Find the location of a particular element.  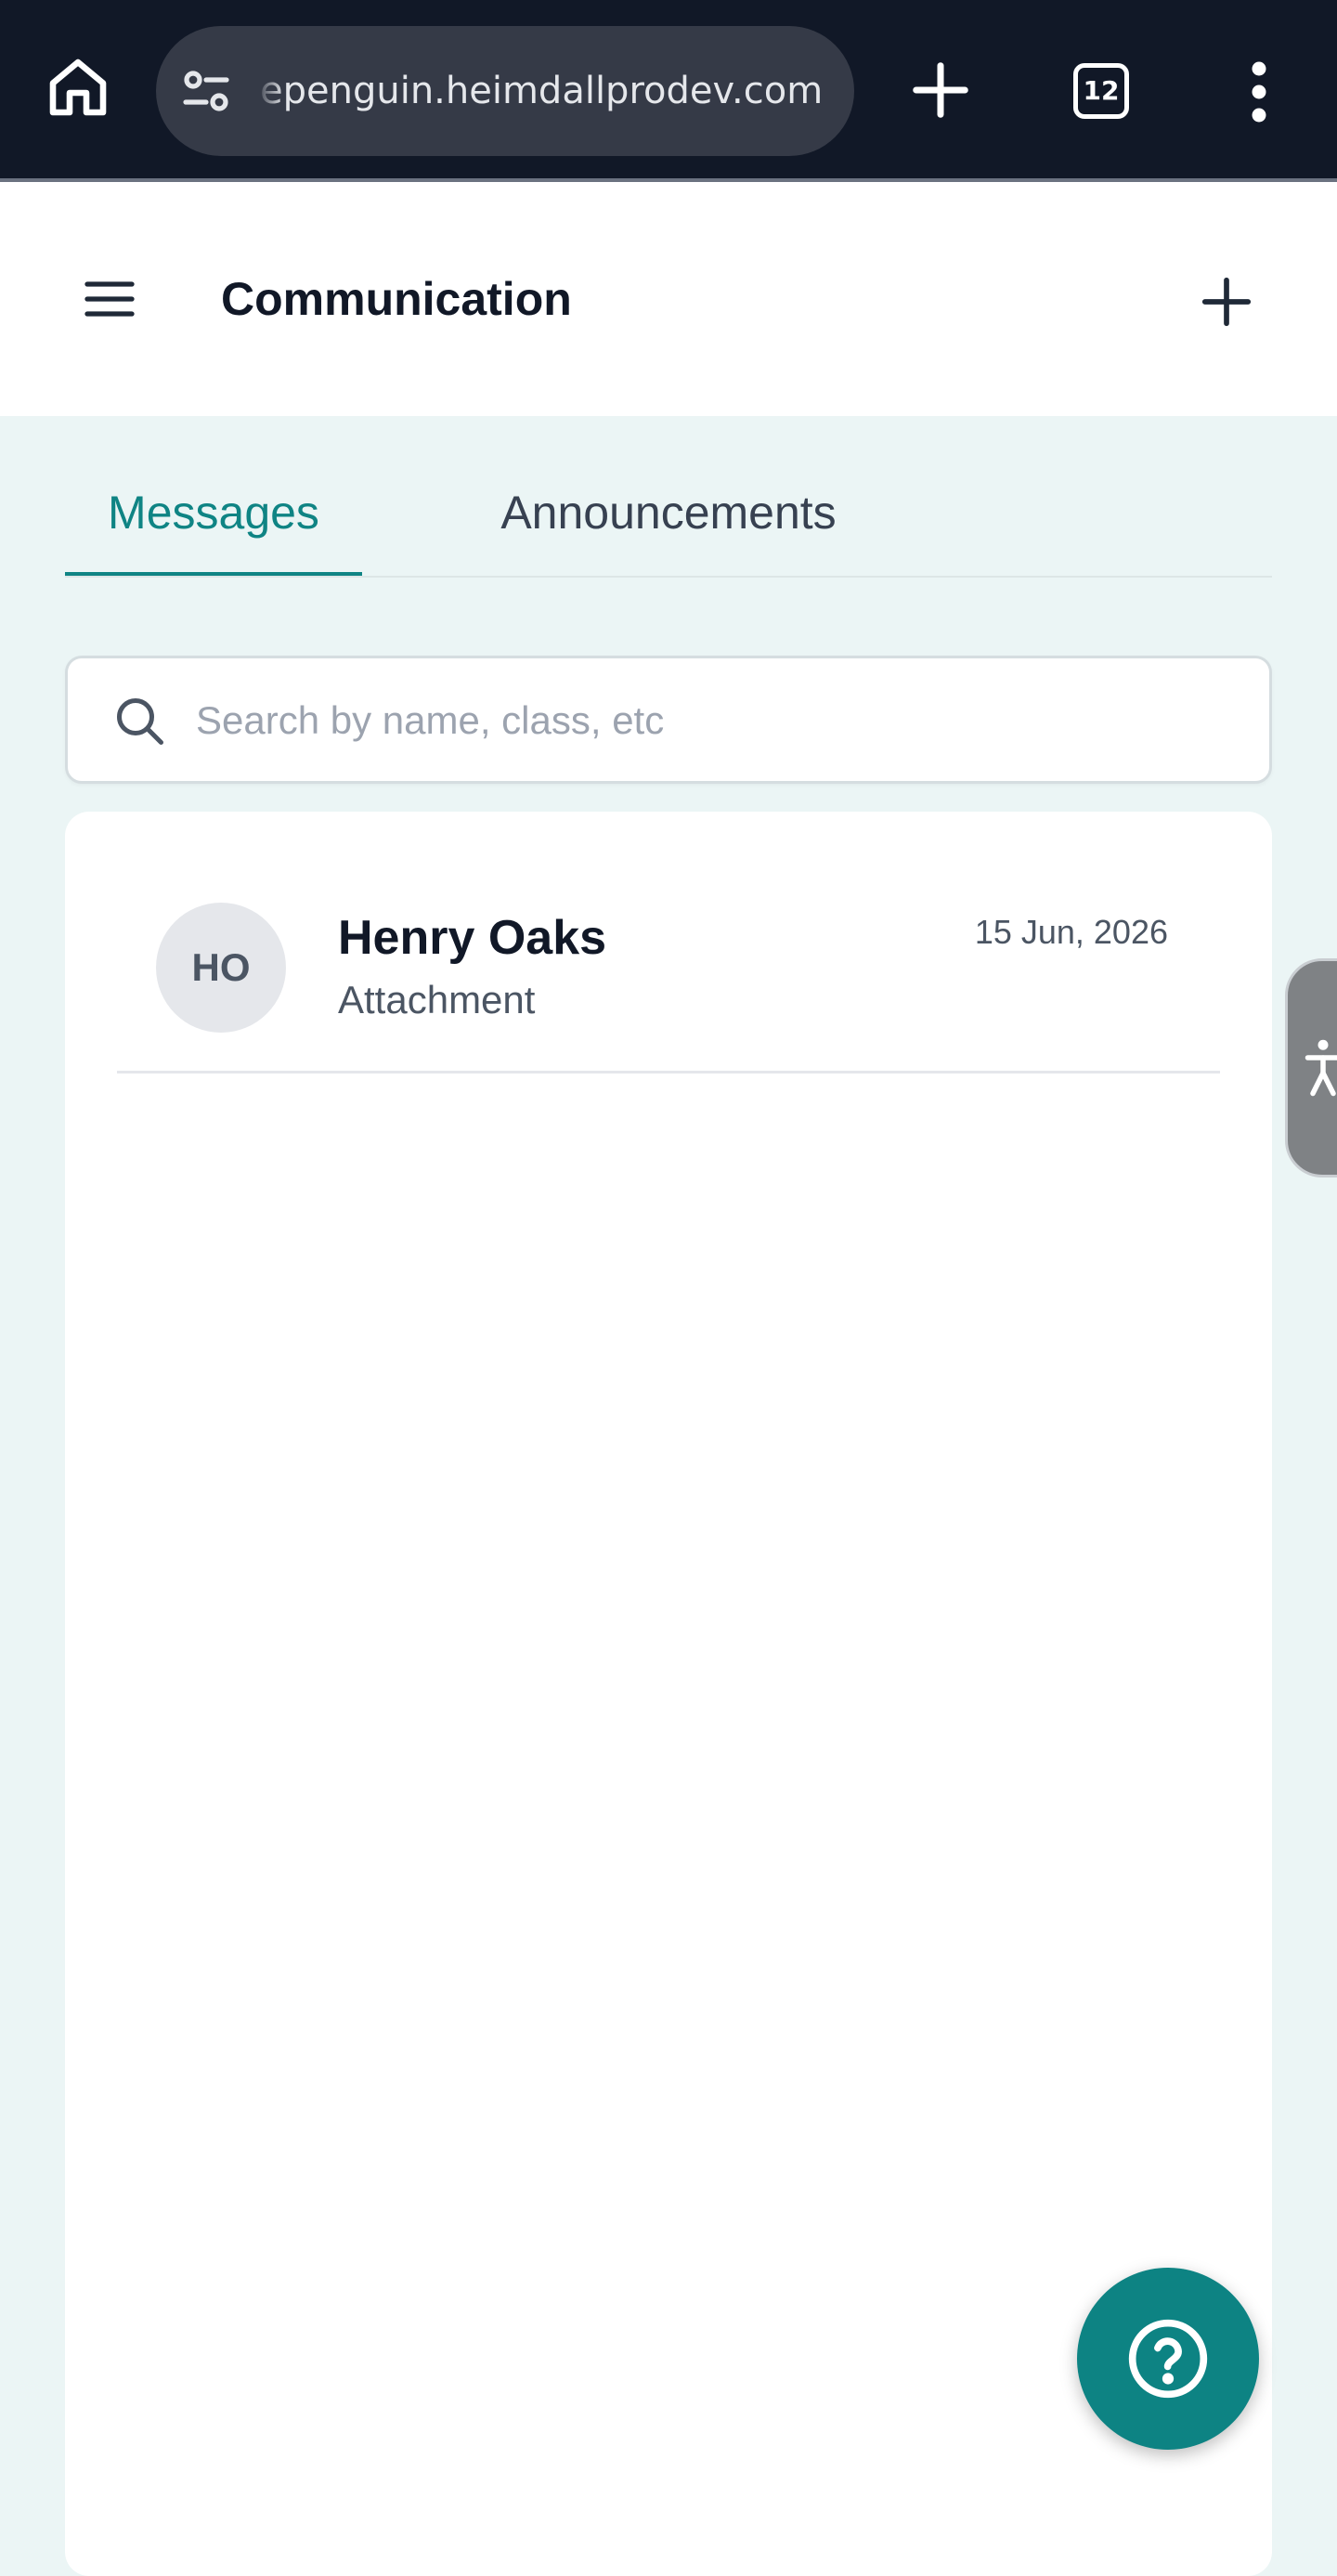

message-preview: Attachment is located at coordinates (437, 1000).